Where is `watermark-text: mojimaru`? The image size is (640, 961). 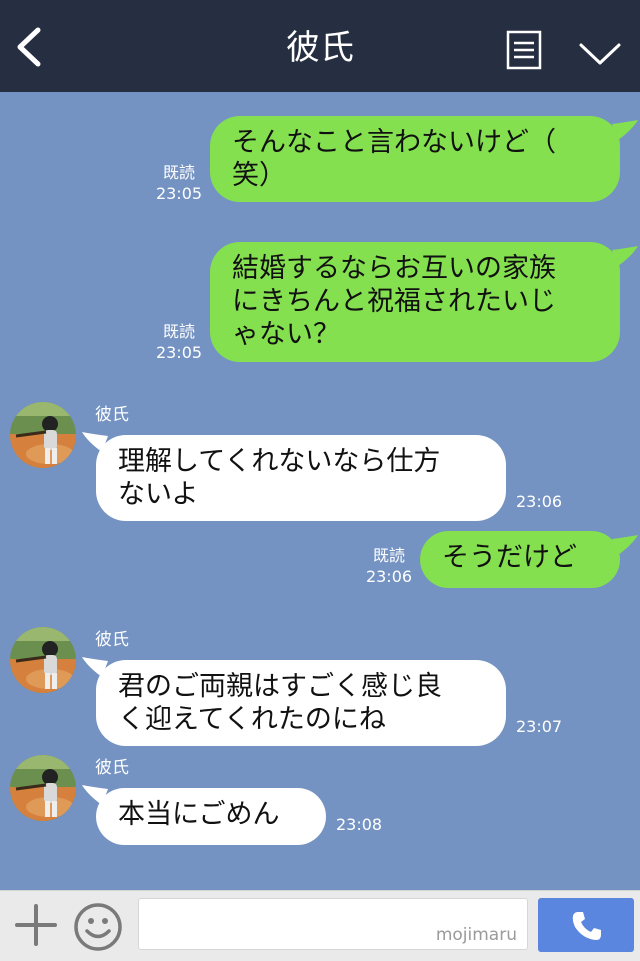 watermark-text: mojimaru is located at coordinates (476, 935).